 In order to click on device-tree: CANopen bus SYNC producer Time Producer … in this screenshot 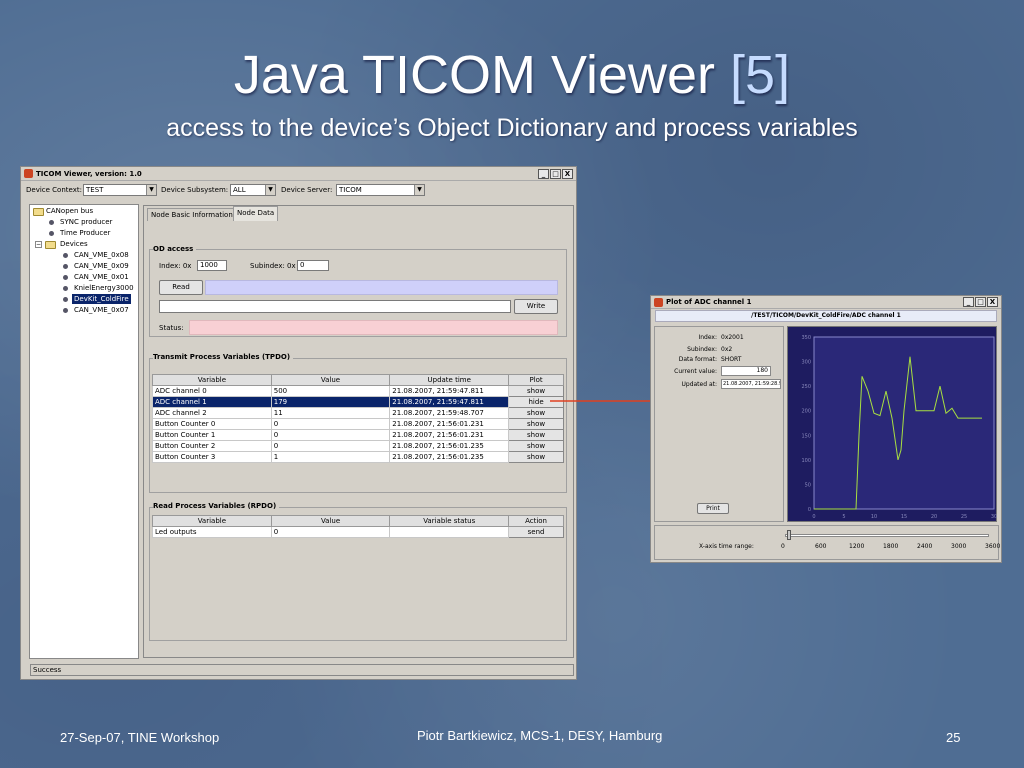, I will do `click(84, 431)`.